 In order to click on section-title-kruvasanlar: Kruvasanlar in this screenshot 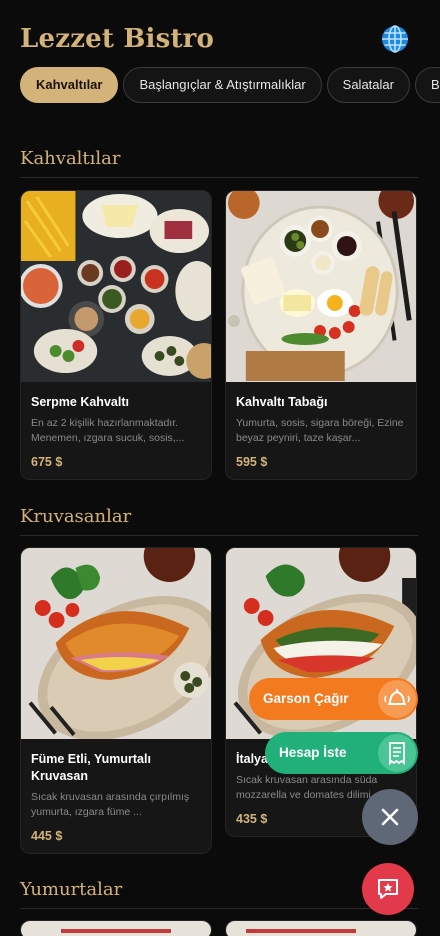, I will do `click(76, 516)`.